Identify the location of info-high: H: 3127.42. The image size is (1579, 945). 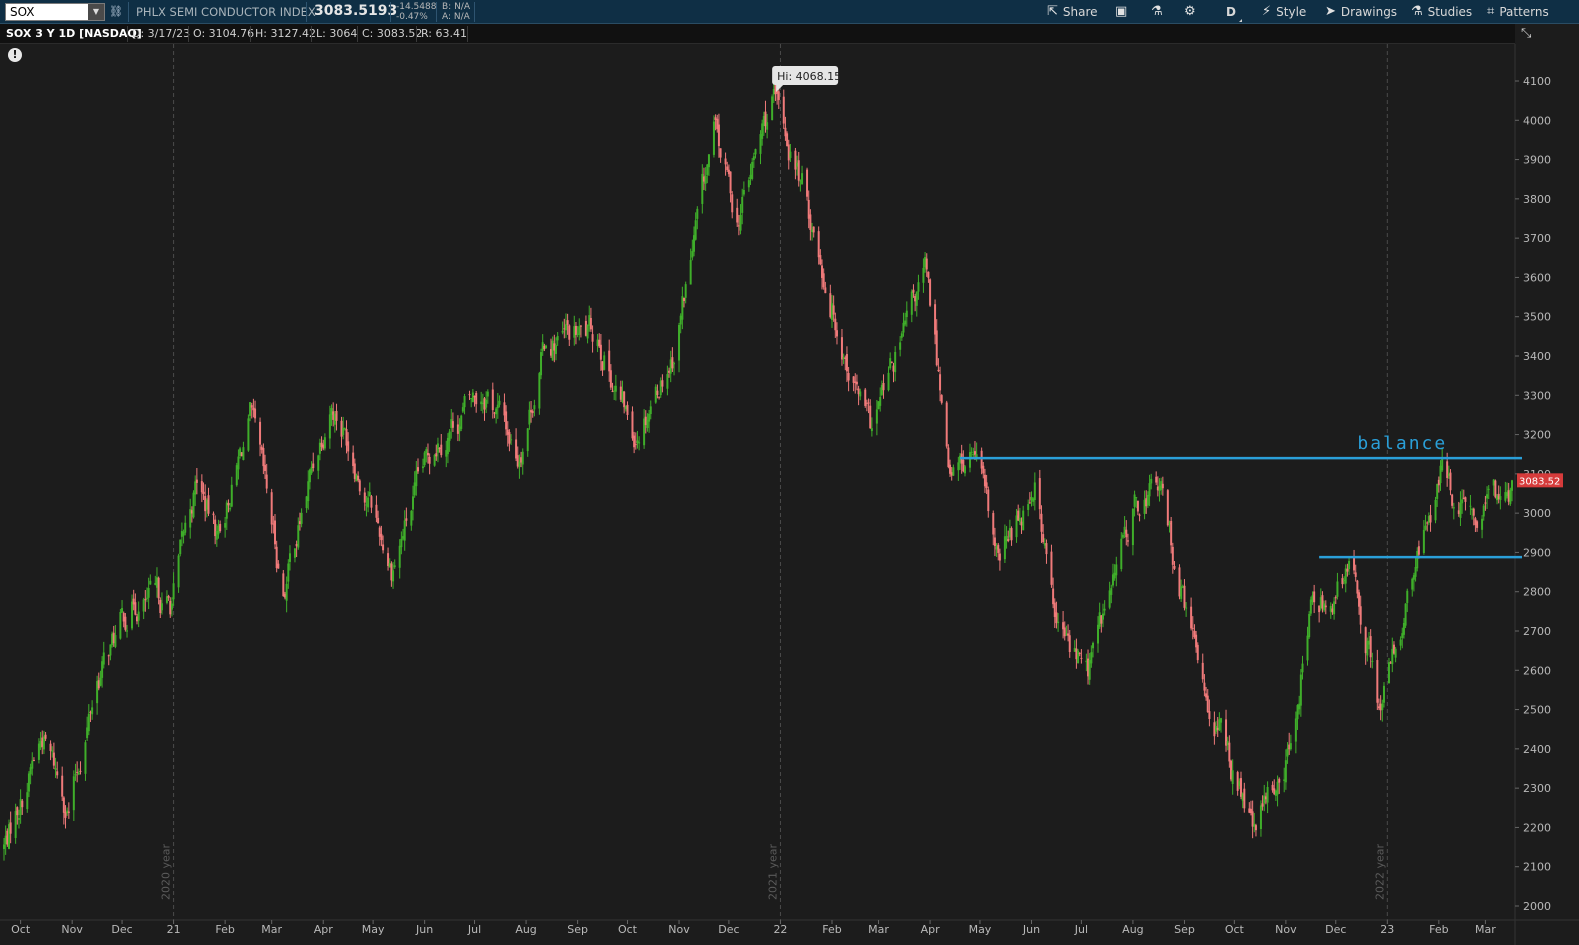
(285, 33).